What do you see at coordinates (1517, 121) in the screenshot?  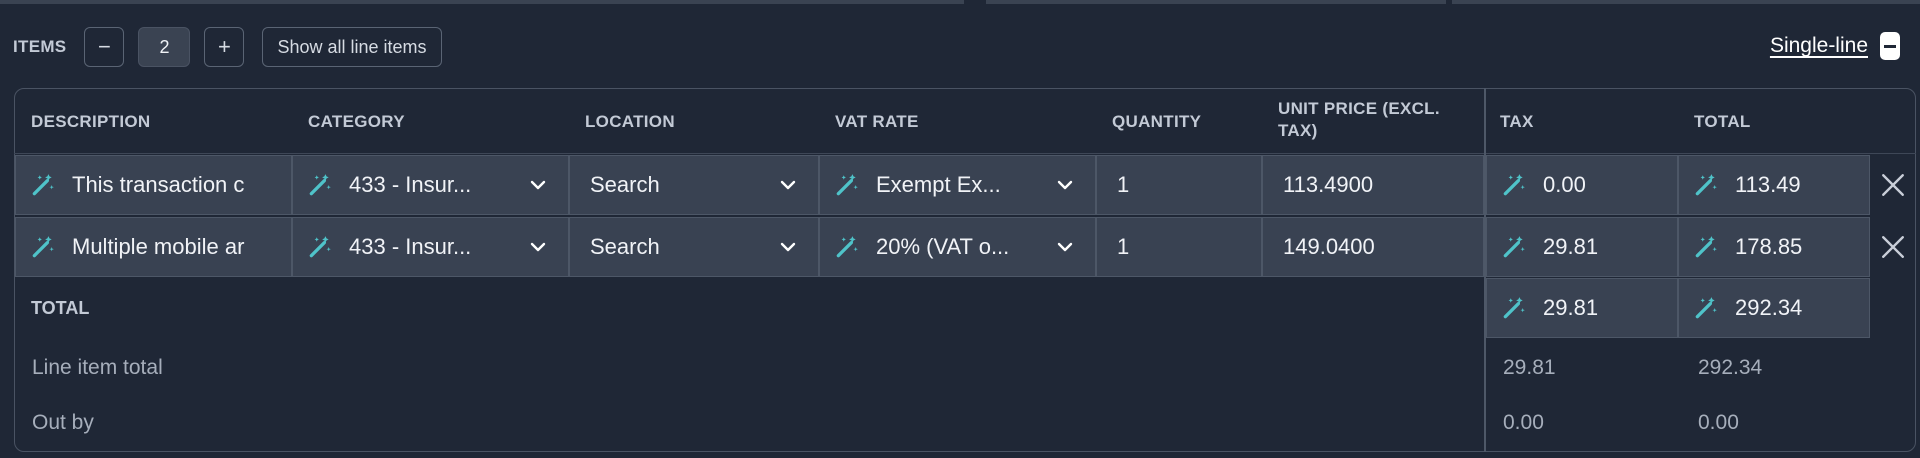 I see `column-header-tax: TAX` at bounding box center [1517, 121].